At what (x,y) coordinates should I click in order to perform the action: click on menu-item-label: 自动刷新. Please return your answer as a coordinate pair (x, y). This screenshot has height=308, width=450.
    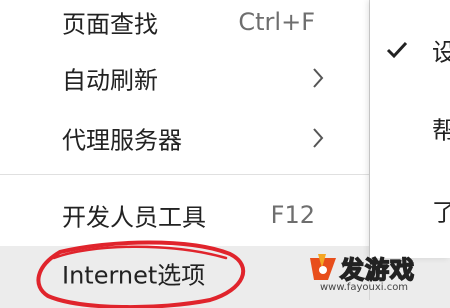
    Looking at the image, I should click on (110, 80).